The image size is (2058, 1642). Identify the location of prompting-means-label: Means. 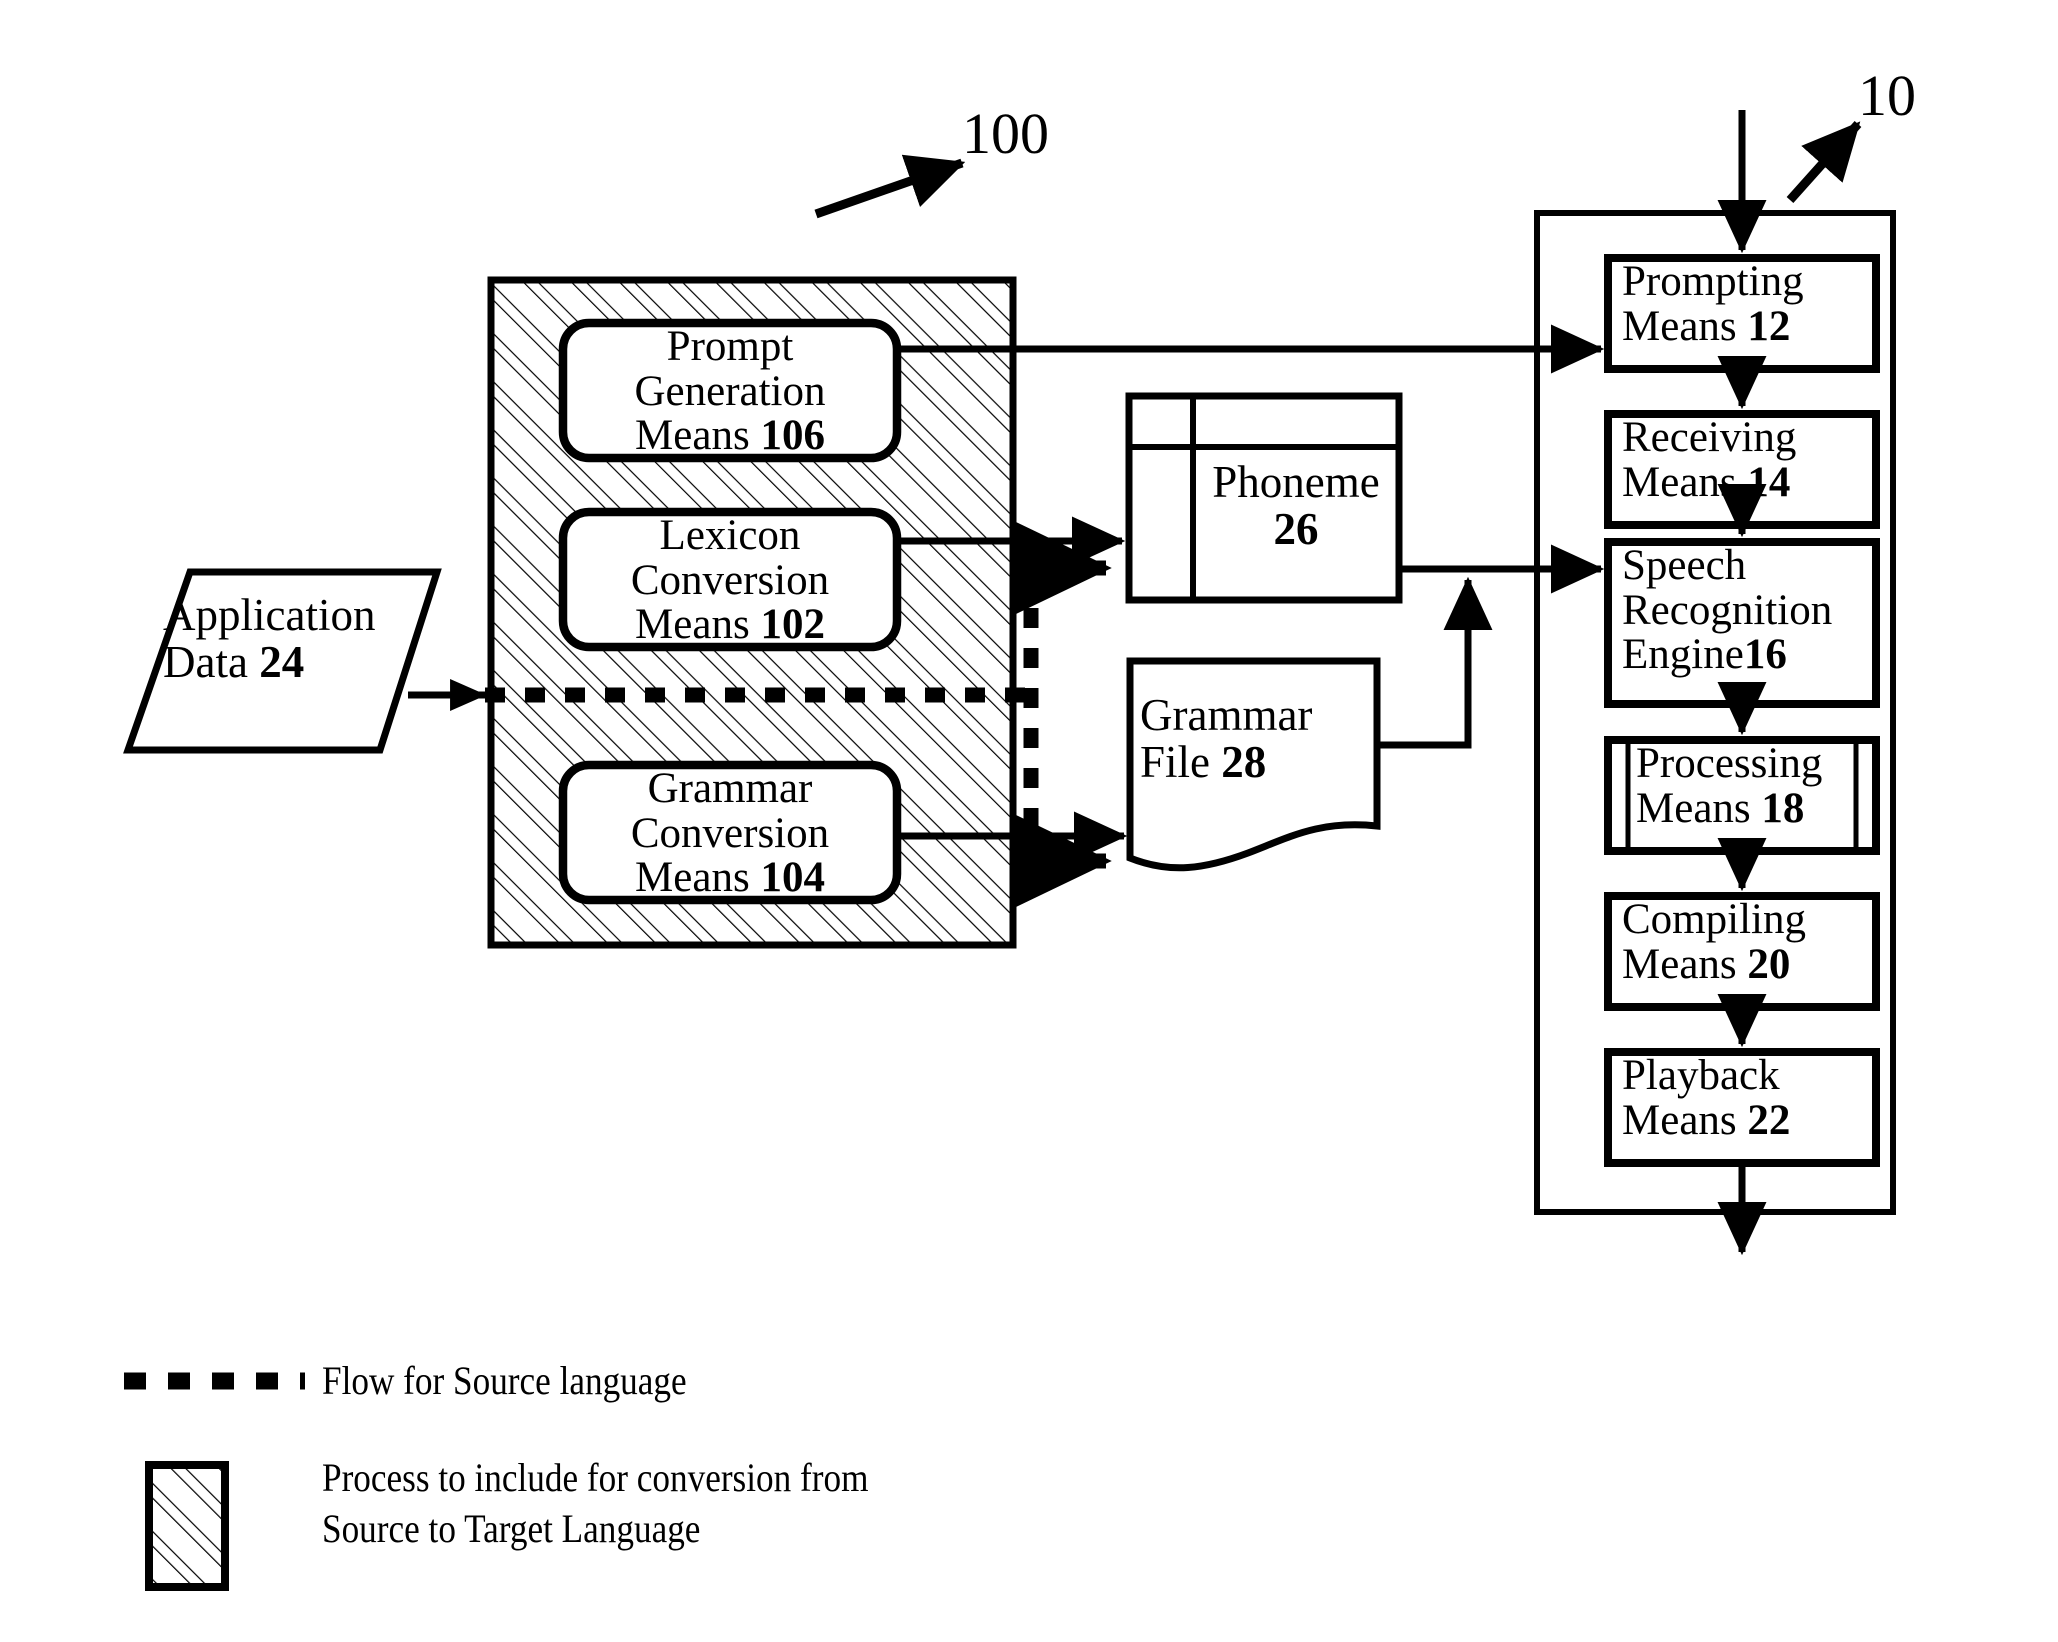
(1679, 326).